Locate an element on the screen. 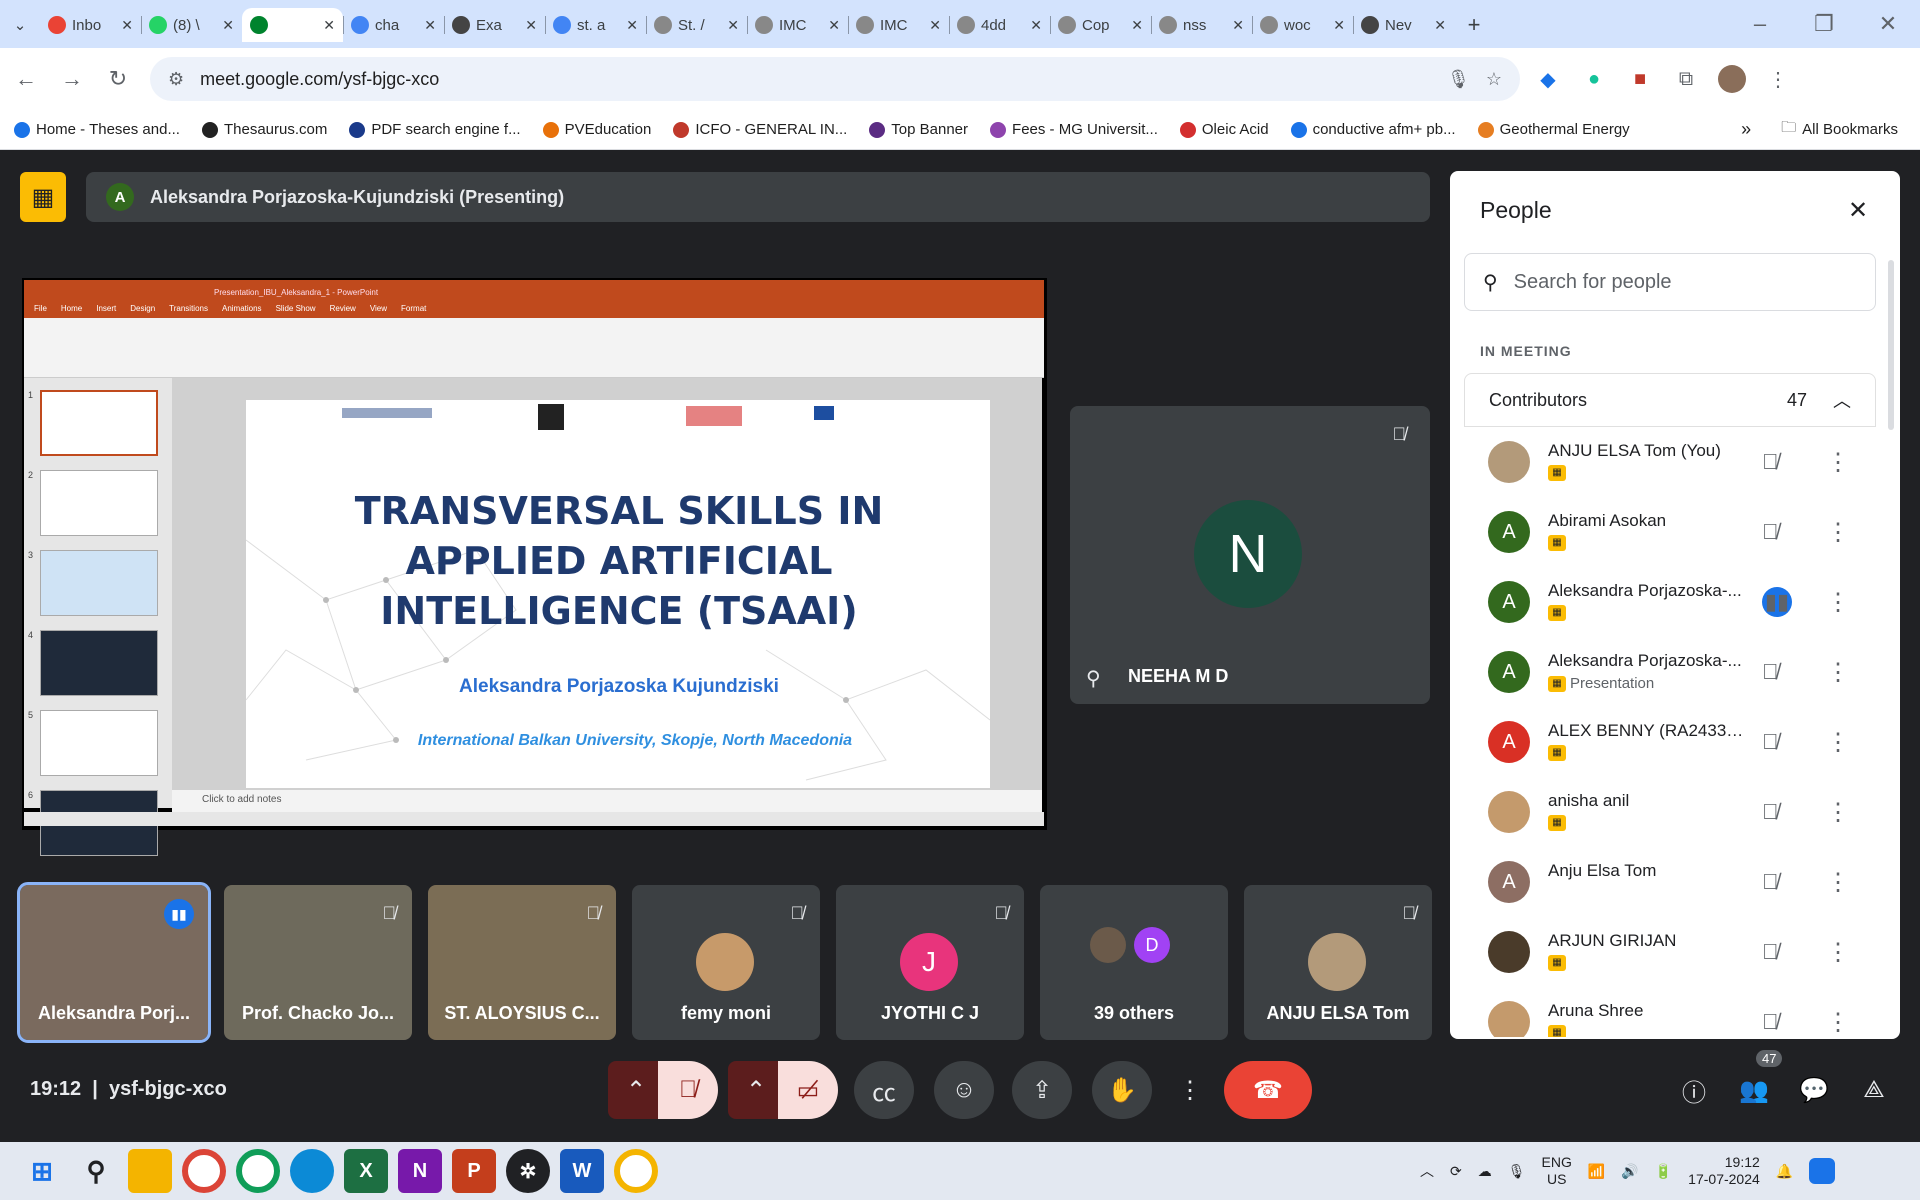  minimize-icon: – is located at coordinates (1760, 24).